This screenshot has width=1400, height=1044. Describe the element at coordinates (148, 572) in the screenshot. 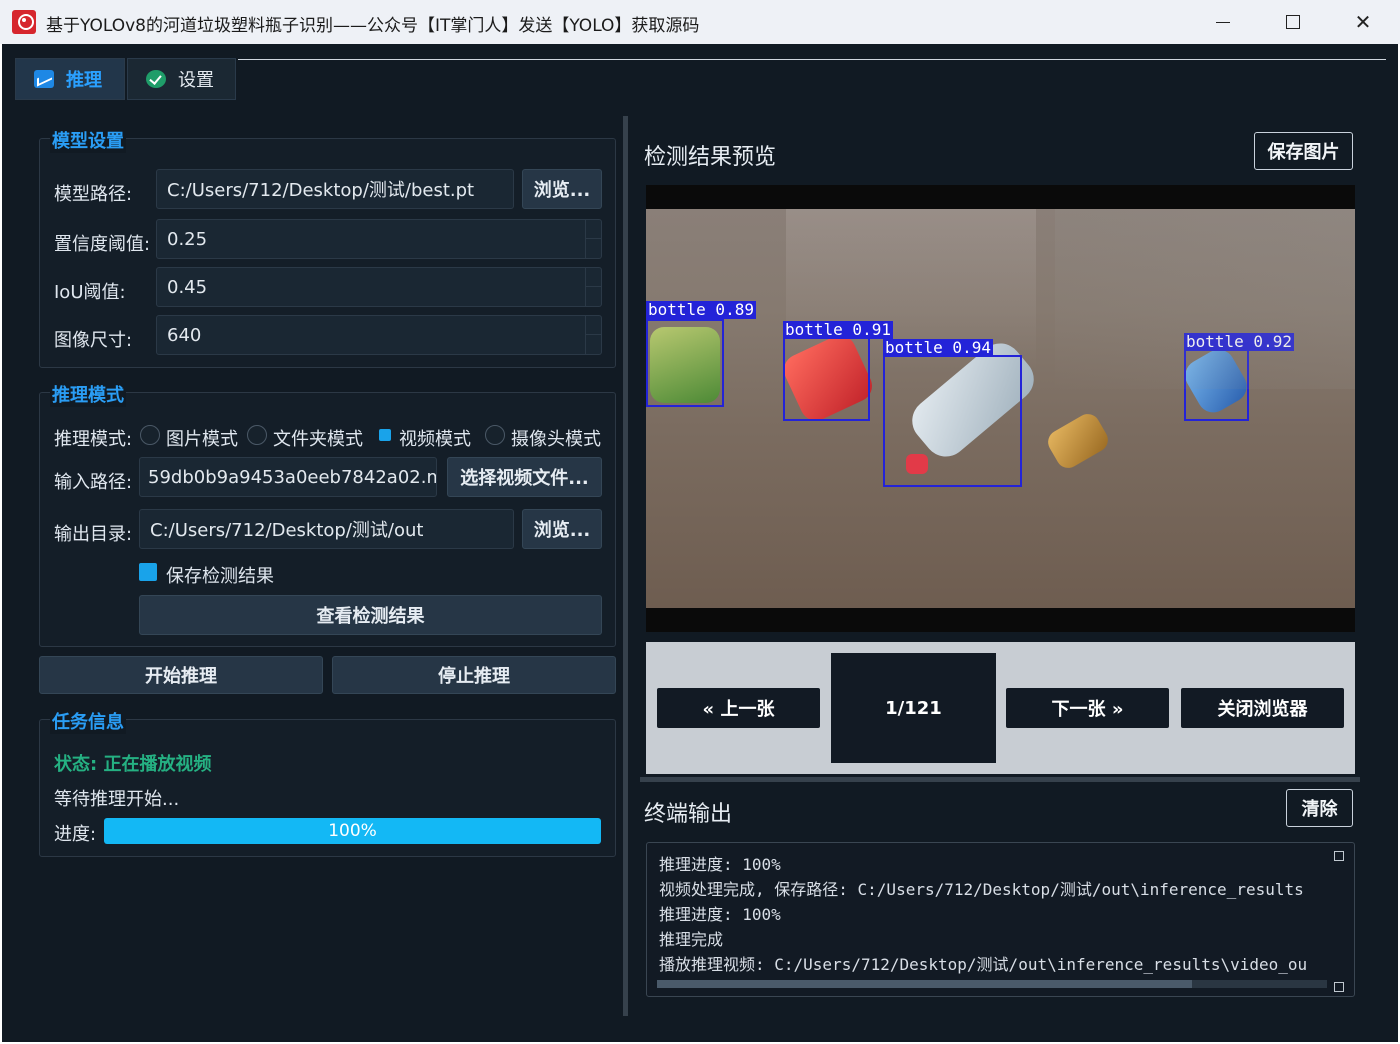

I see `checkbox-checked-icon` at that location.